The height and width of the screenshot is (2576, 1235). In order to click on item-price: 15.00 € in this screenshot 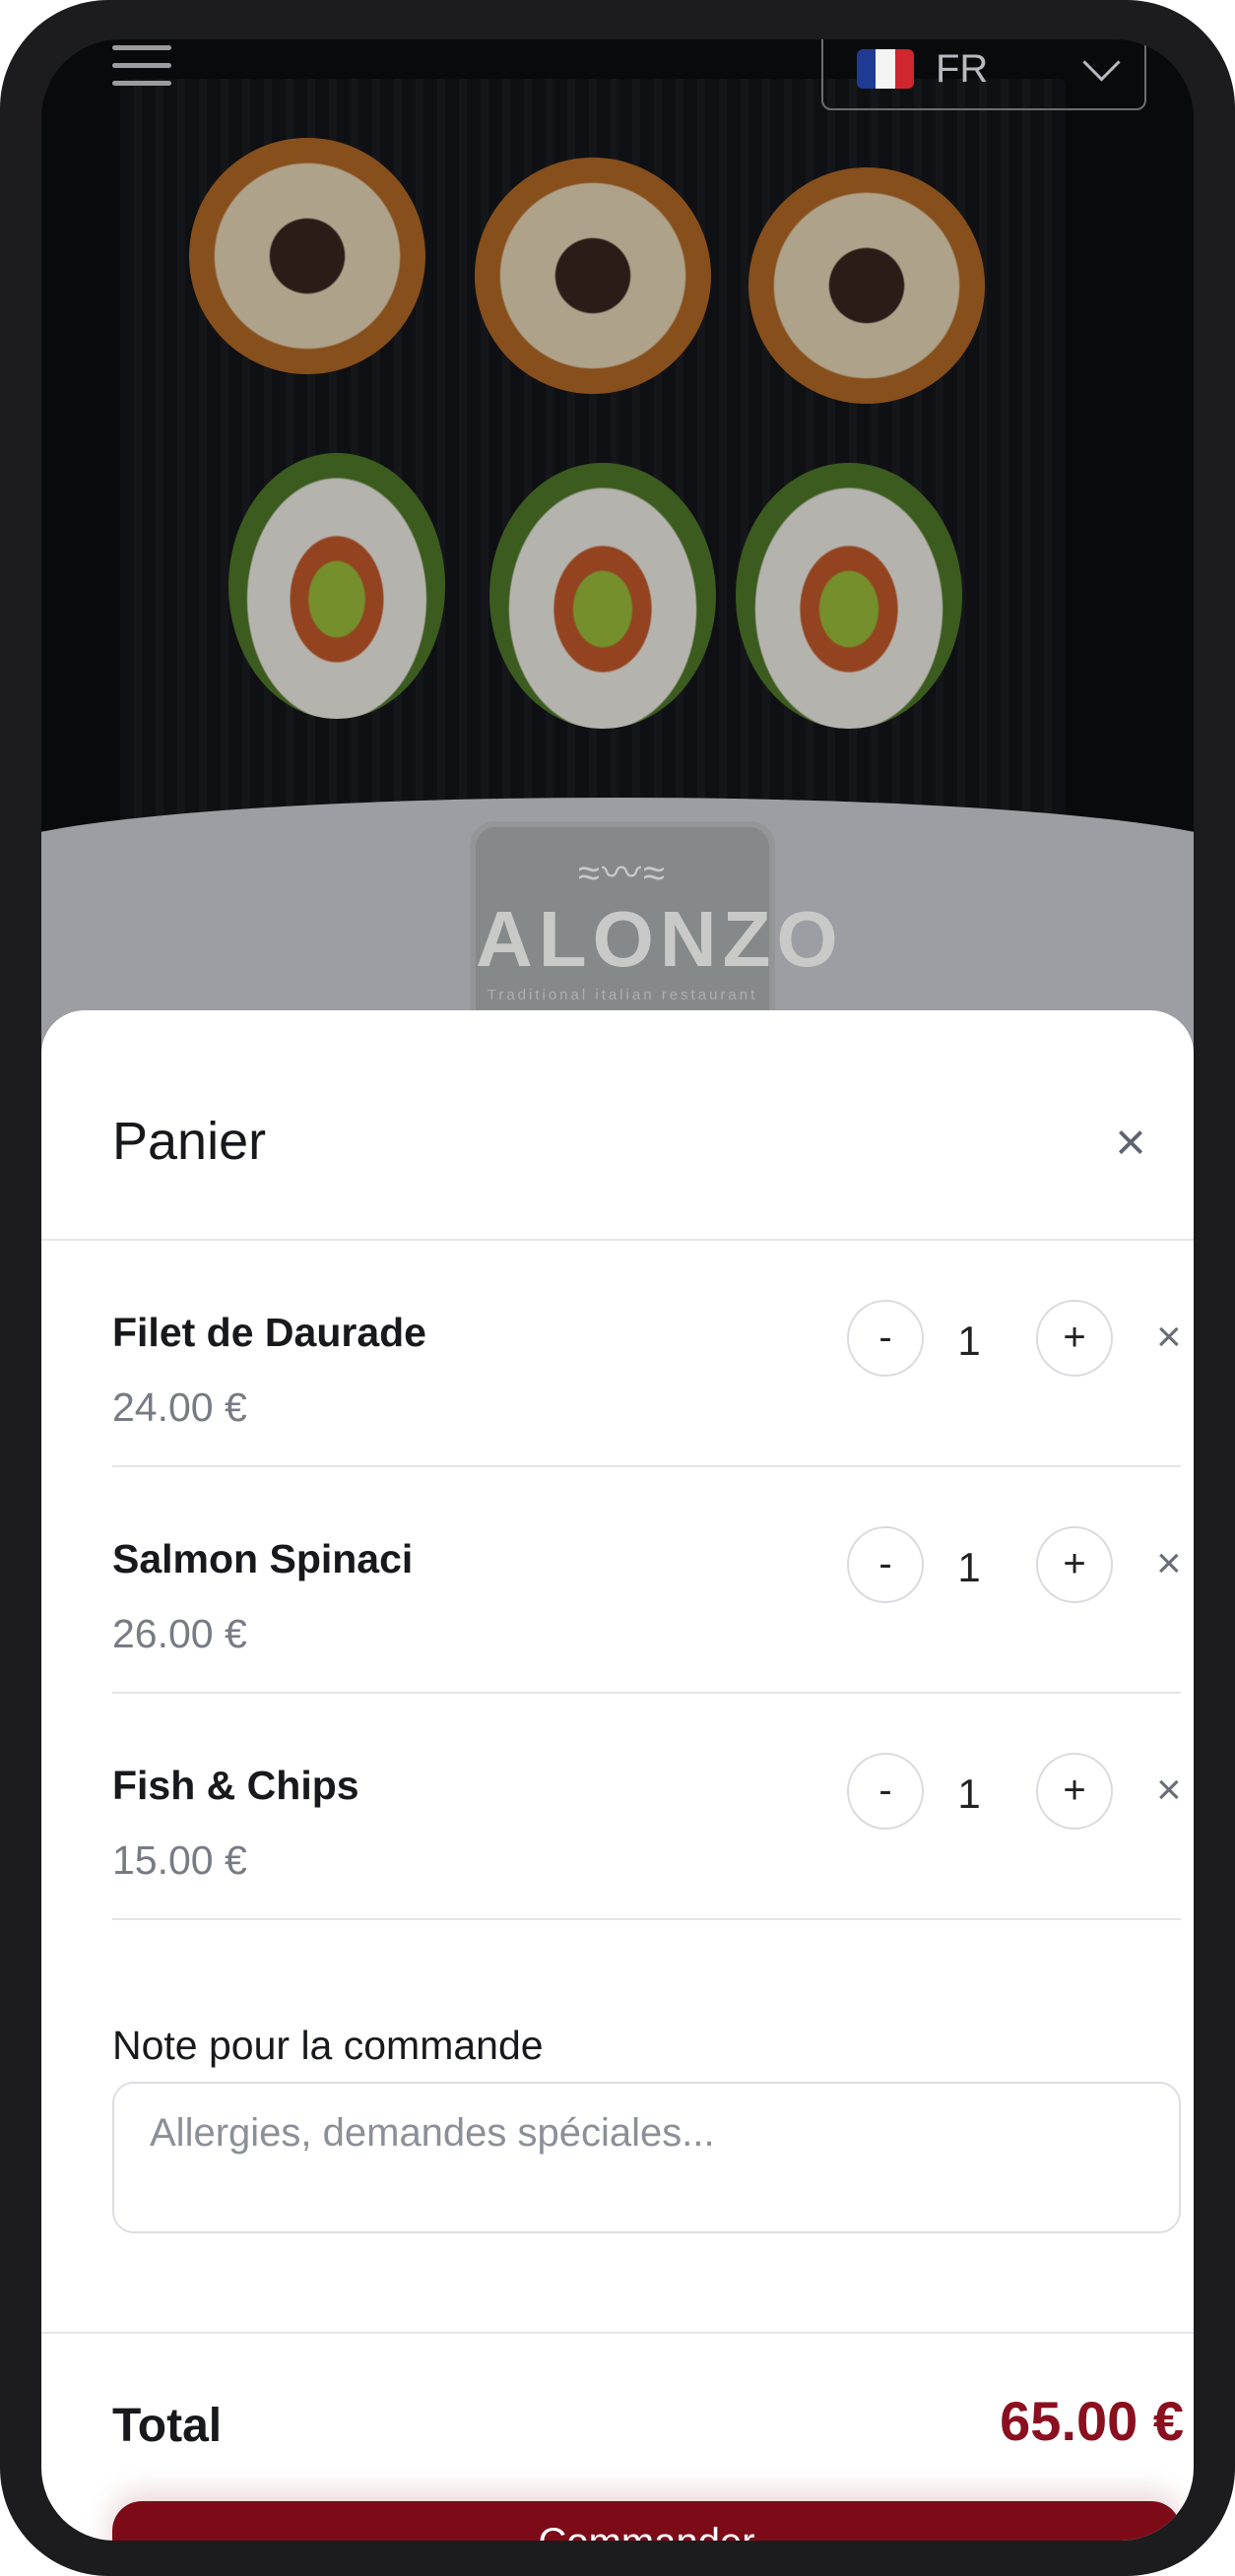, I will do `click(179, 1860)`.